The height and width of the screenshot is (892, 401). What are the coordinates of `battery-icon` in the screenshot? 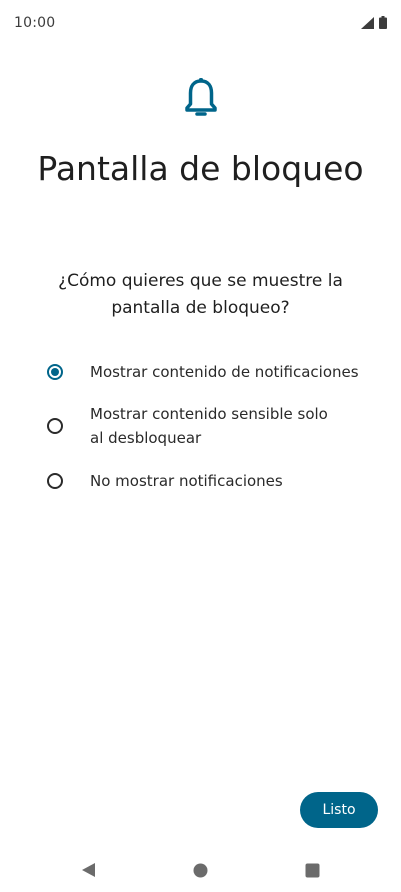 It's located at (383, 22).